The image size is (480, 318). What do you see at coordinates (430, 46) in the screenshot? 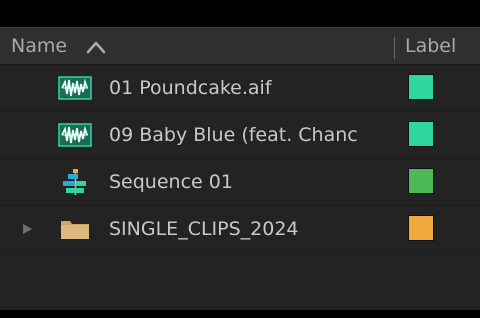
I see `label-column-header: Label` at bounding box center [430, 46].